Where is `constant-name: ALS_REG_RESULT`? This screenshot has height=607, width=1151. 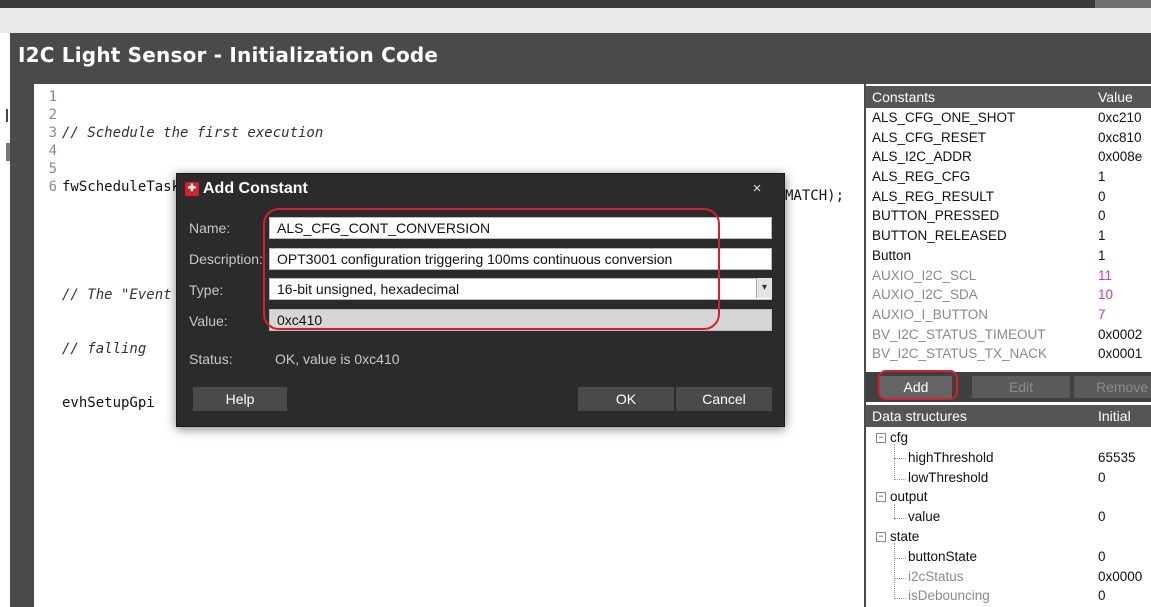 constant-name: ALS_REG_RESULT is located at coordinates (933, 196).